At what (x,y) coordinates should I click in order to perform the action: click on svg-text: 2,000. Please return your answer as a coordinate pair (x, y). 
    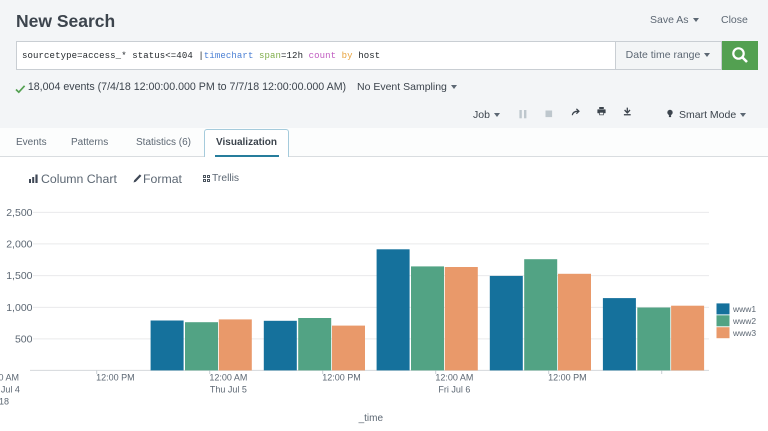
    Looking at the image, I should click on (19, 244).